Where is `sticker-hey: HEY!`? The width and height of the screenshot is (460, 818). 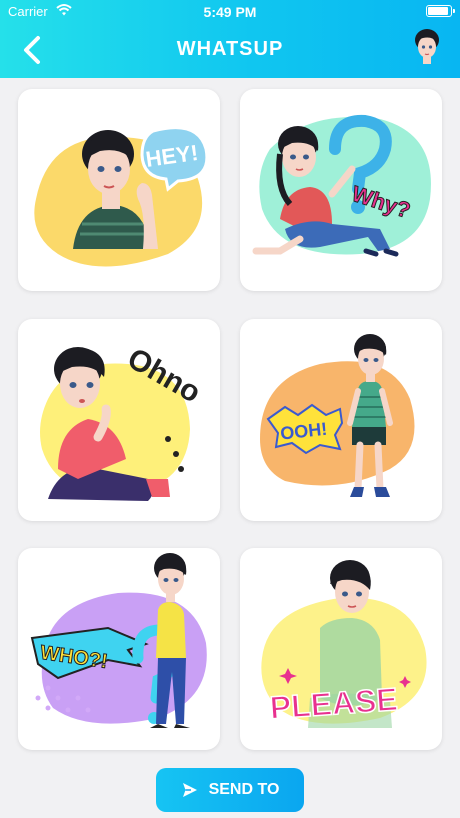 sticker-hey: HEY! is located at coordinates (119, 190).